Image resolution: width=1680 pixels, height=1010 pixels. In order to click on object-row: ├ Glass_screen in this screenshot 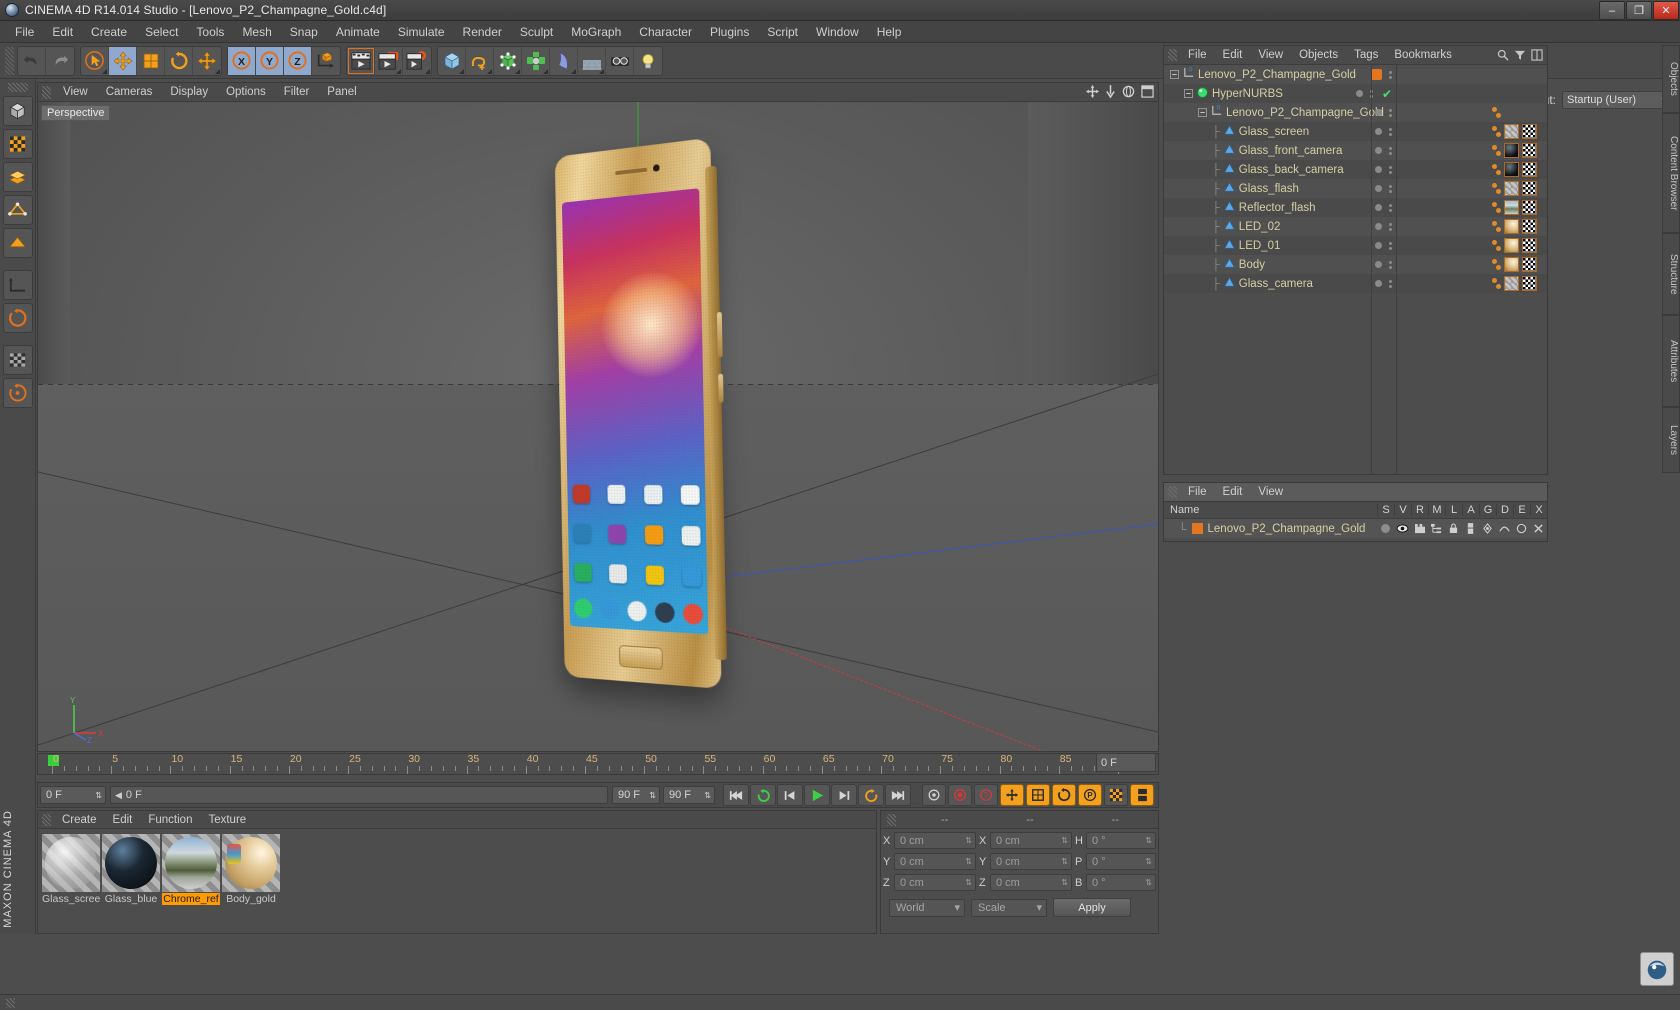, I will do `click(1355, 131)`.